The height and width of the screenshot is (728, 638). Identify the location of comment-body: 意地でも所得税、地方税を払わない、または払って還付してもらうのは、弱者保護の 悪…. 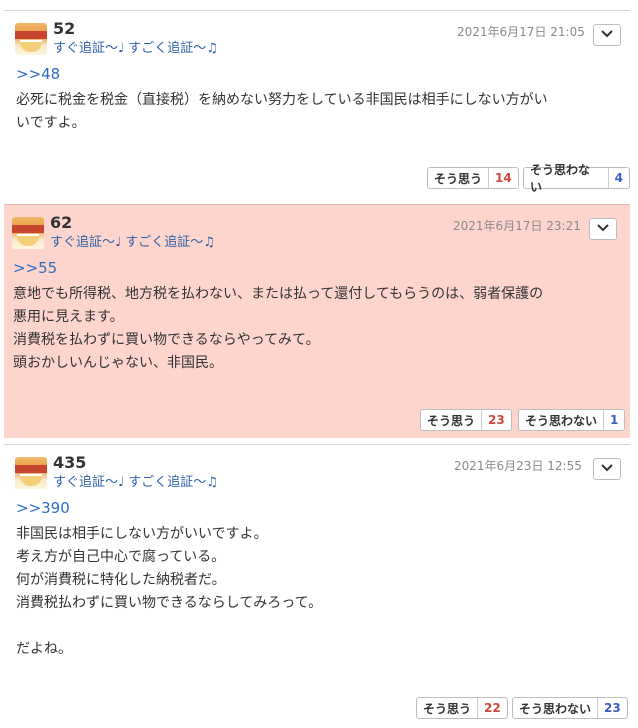
(278, 329).